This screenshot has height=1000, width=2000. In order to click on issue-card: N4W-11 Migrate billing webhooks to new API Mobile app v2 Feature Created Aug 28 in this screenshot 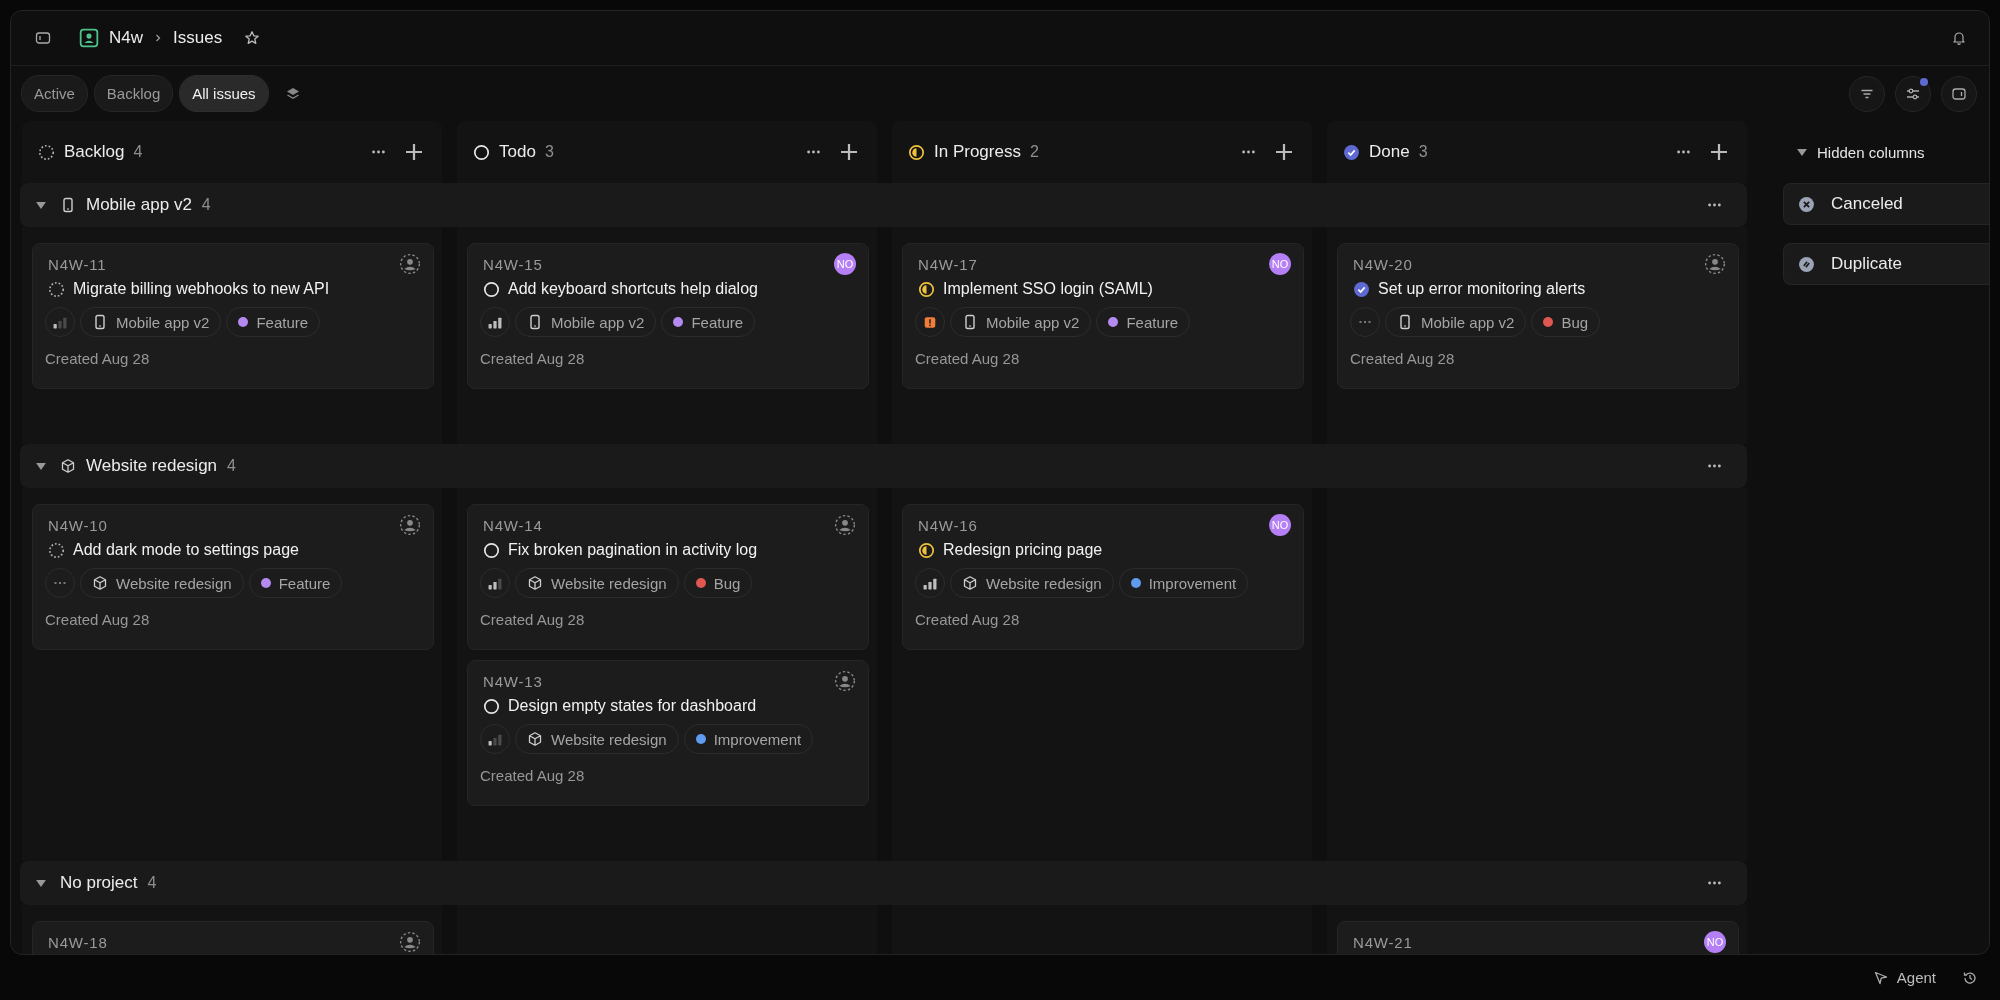, I will do `click(233, 316)`.